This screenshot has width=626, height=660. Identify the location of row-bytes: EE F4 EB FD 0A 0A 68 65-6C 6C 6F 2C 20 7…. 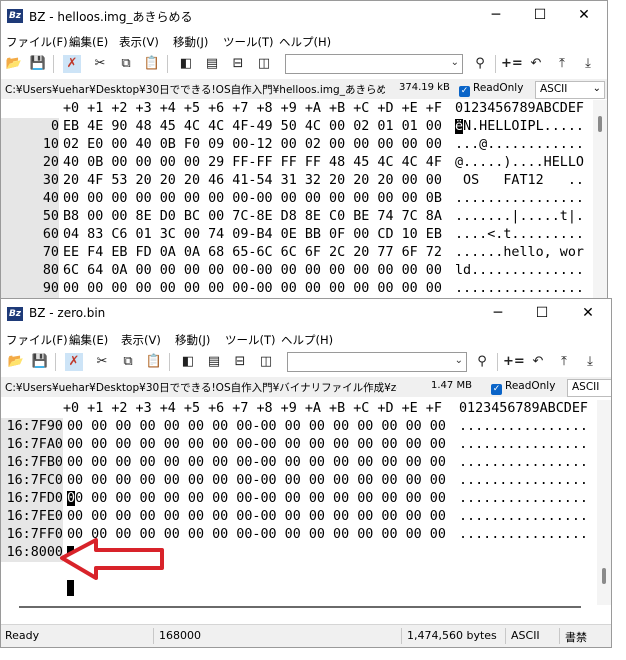
(252, 253).